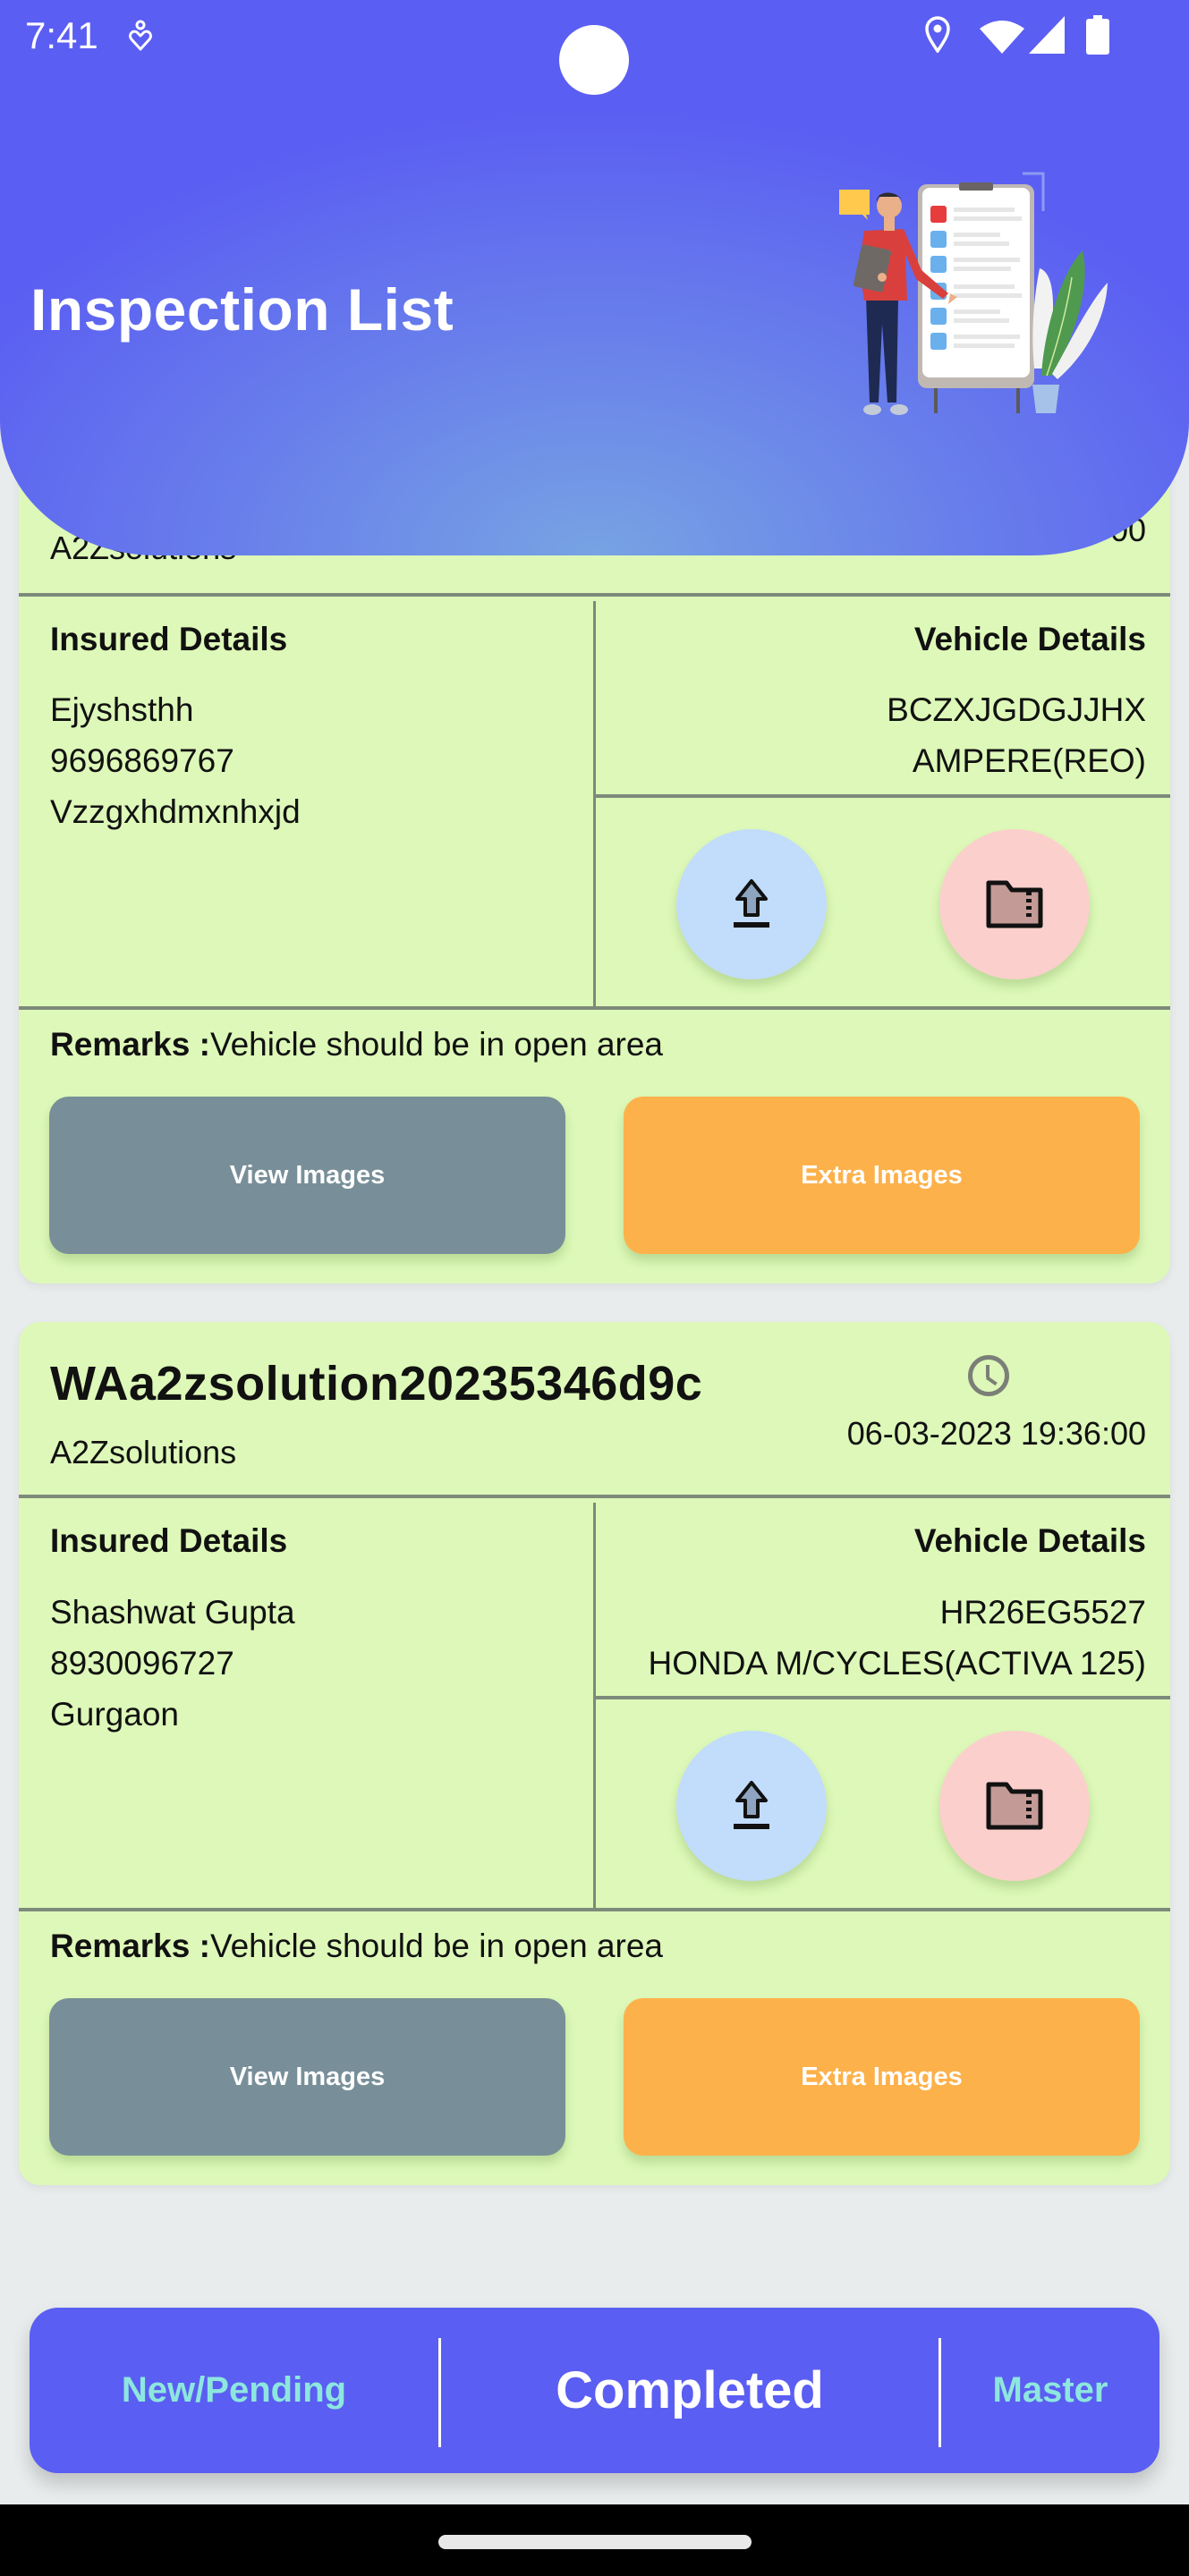  What do you see at coordinates (1047, 35) in the screenshot?
I see `signal-icon` at bounding box center [1047, 35].